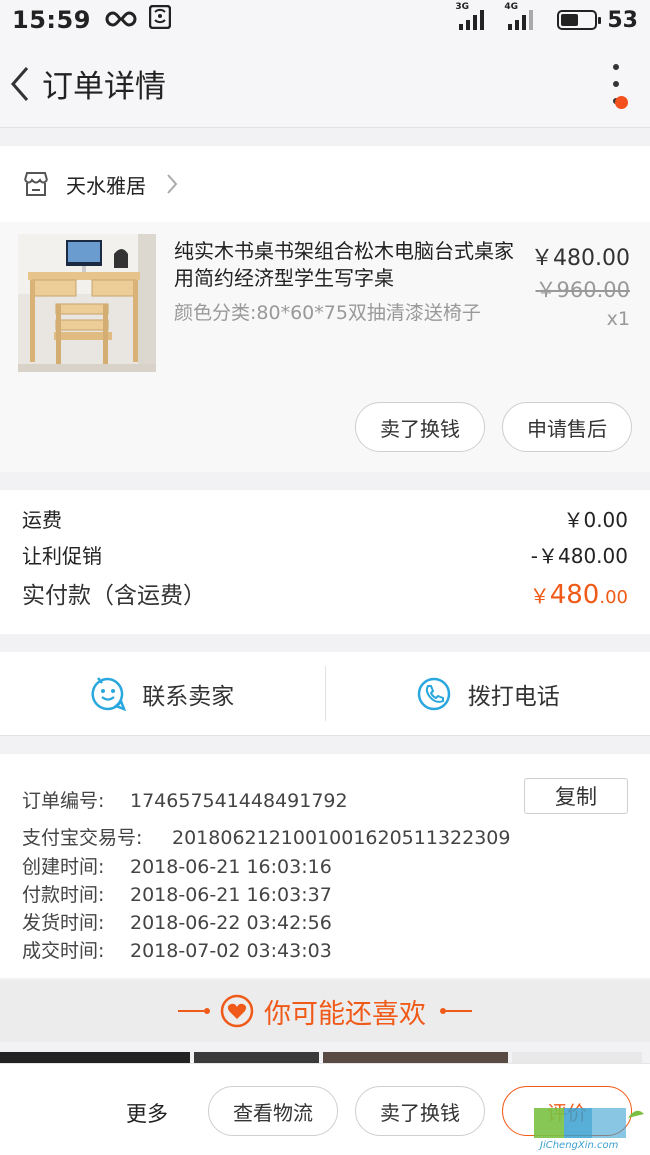  Describe the element at coordinates (237, 1011) in the screenshot. I see `heart-icon` at that location.